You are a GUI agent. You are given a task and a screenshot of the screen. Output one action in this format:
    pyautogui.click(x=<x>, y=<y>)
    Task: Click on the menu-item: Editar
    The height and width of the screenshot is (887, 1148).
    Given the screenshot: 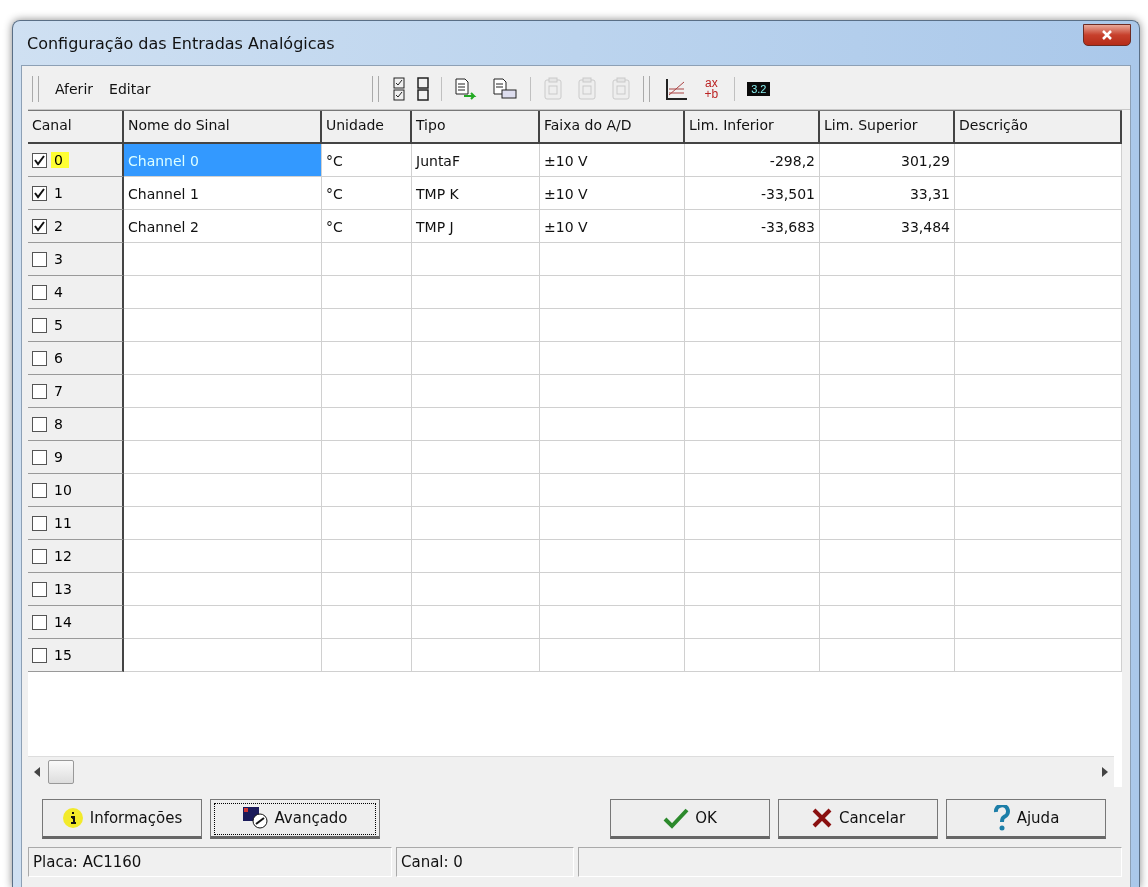 What is the action you would take?
    pyautogui.click(x=130, y=89)
    